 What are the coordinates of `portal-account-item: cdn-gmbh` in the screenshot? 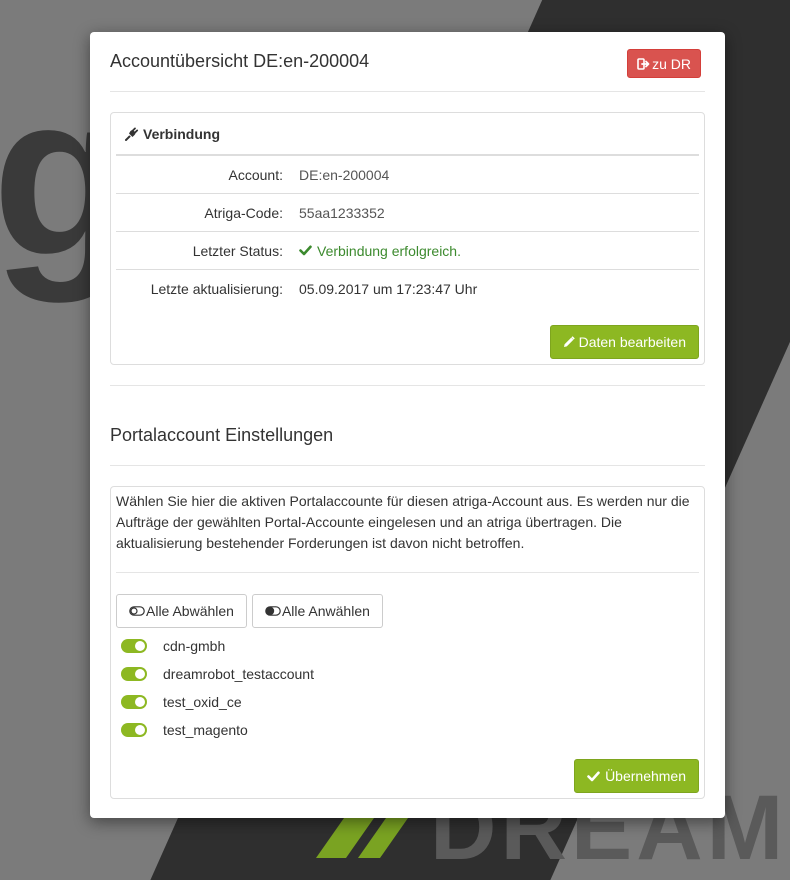 It's located at (217, 646).